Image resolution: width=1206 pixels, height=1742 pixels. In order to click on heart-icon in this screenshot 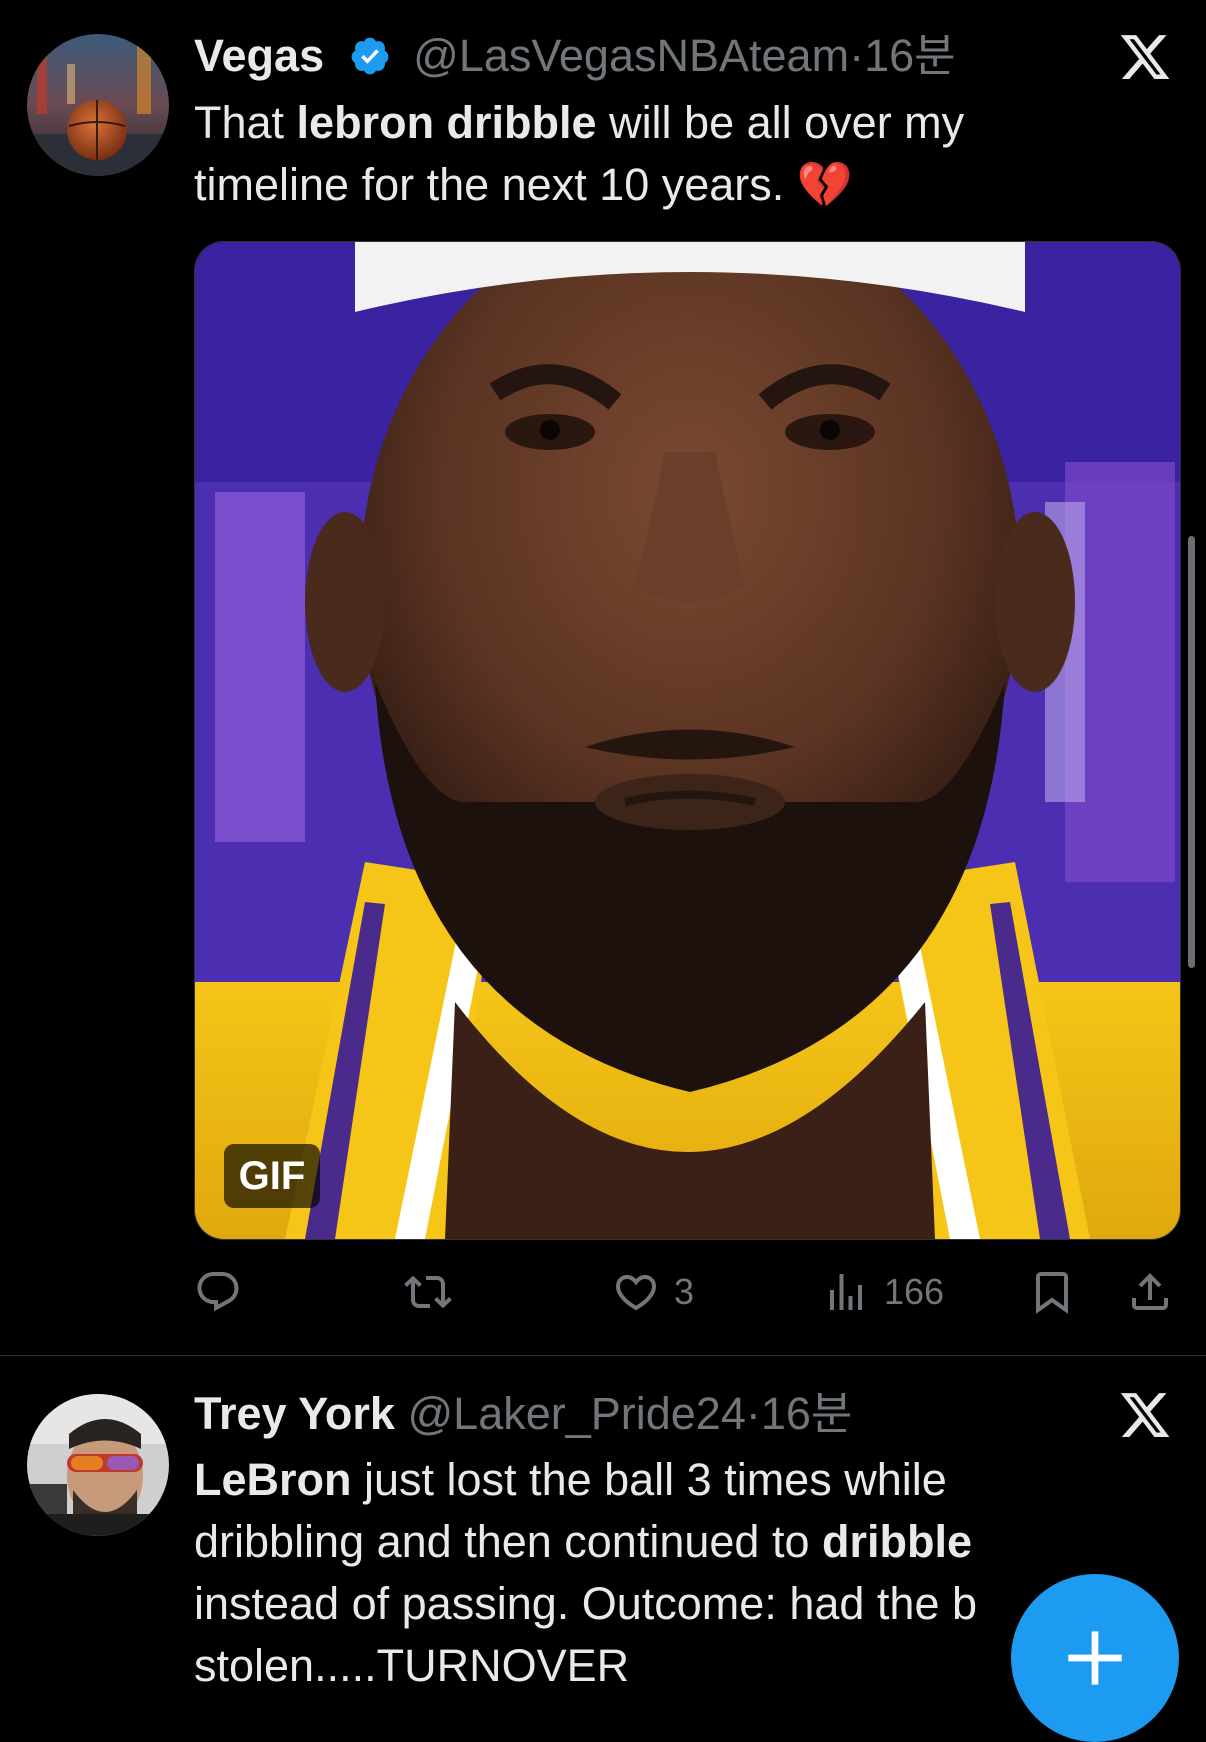, I will do `click(636, 1293)`.